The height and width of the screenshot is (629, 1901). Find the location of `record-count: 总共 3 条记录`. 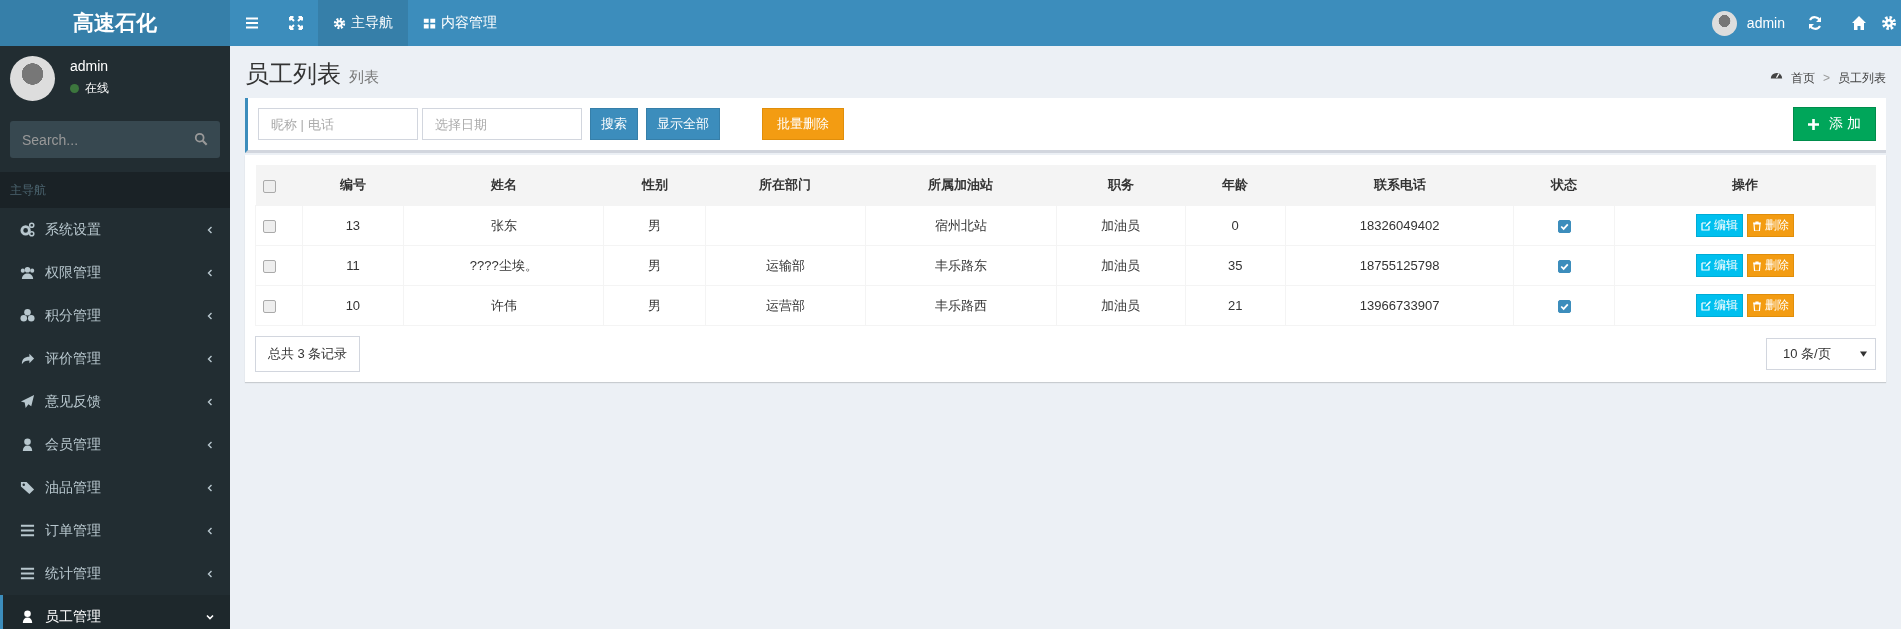

record-count: 总共 3 条记录 is located at coordinates (308, 354).